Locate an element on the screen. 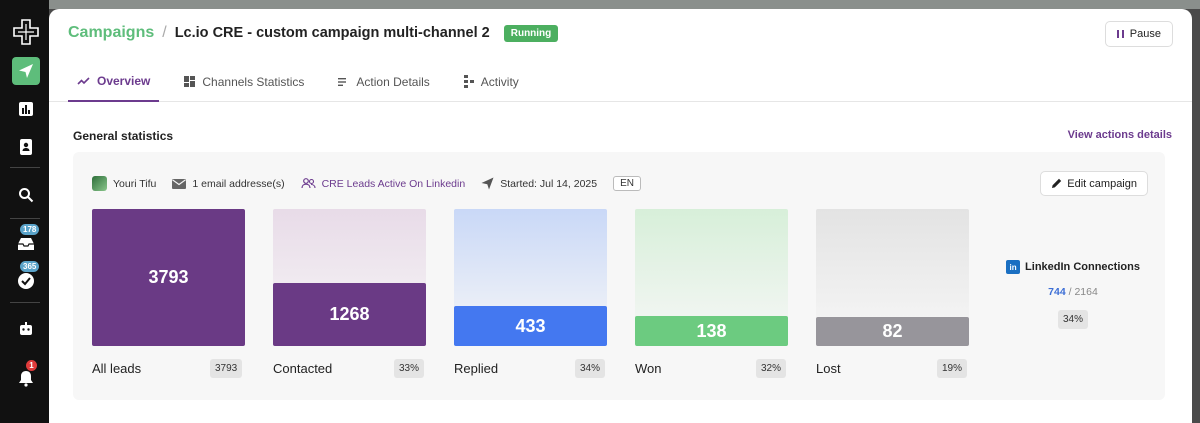 This screenshot has height=423, width=1200. linkedin-total: 2164 is located at coordinates (1086, 292).